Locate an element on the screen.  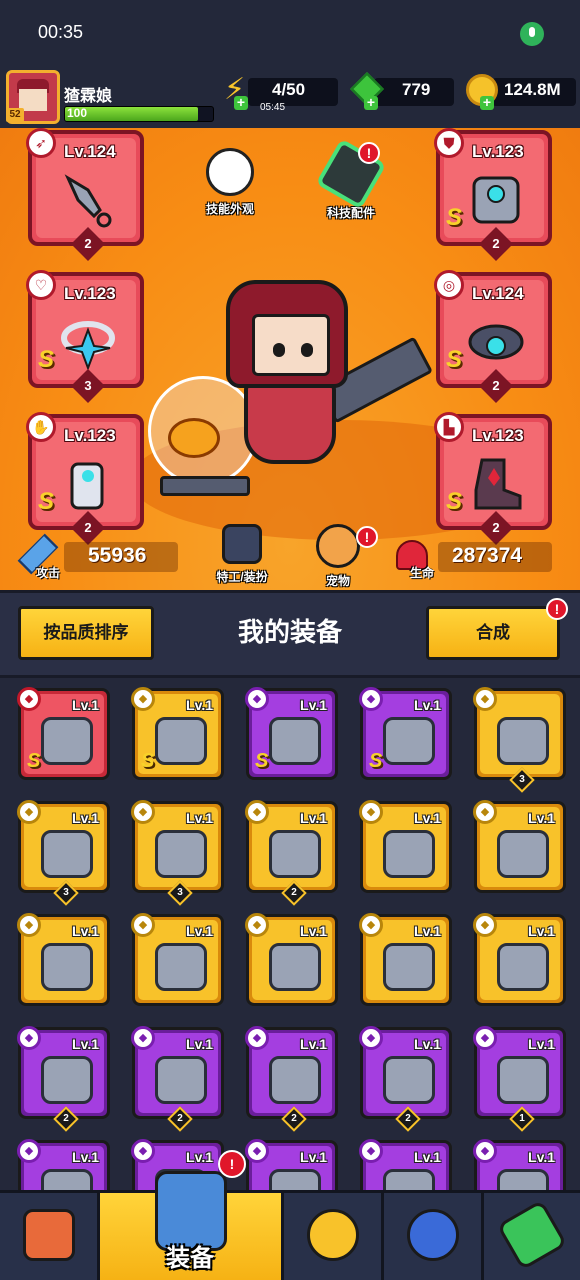
equip-slot-gloves: ✋ Lv.123 S 2 is located at coordinates (85, 478).